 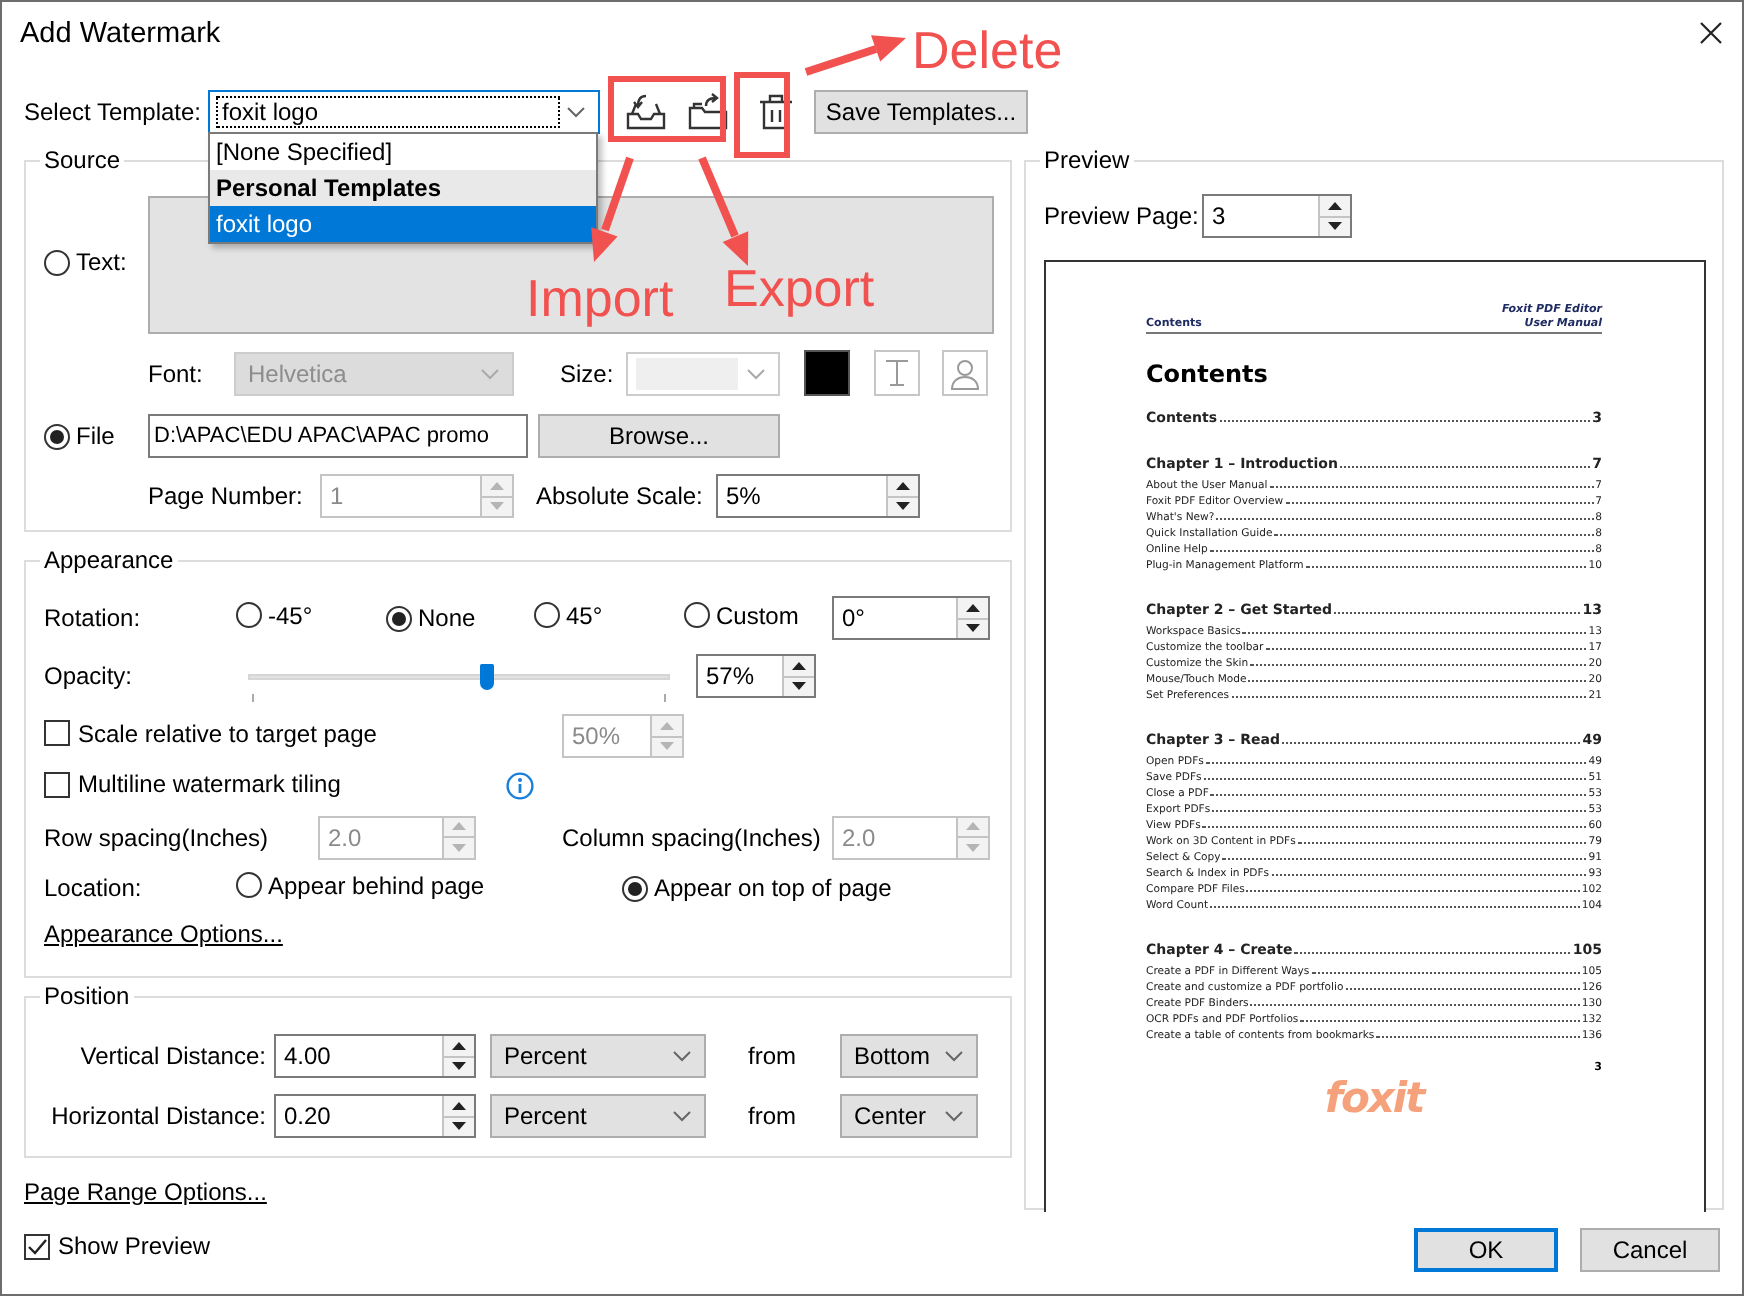 What do you see at coordinates (404, 112) in the screenshot?
I see `template-dropdown: foxit logo` at bounding box center [404, 112].